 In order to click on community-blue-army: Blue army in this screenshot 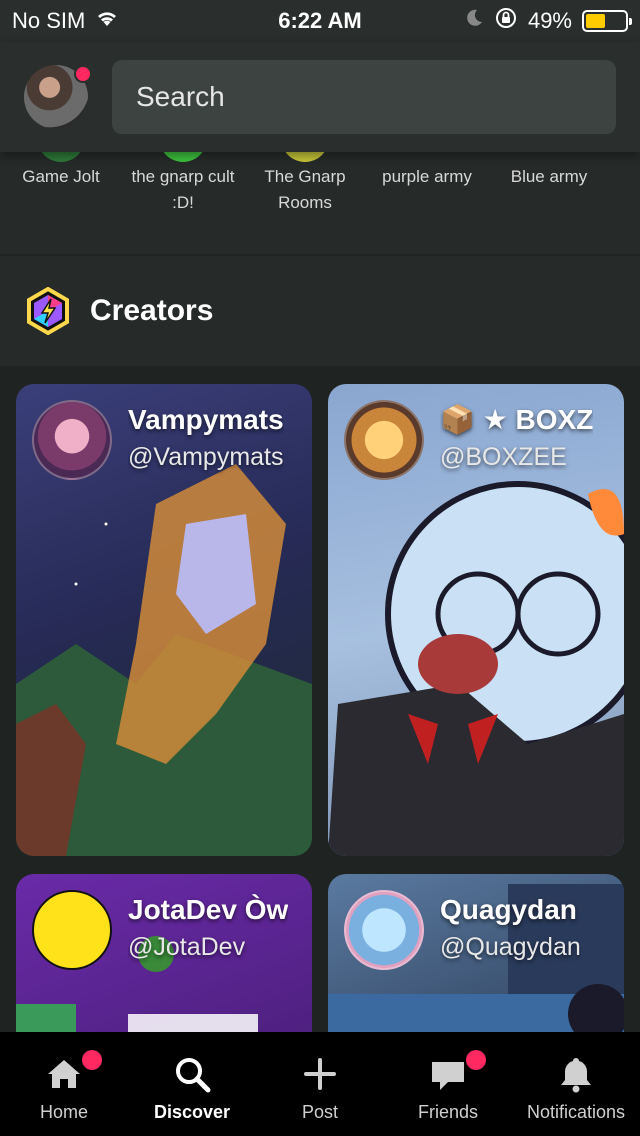, I will do `click(549, 203)`.